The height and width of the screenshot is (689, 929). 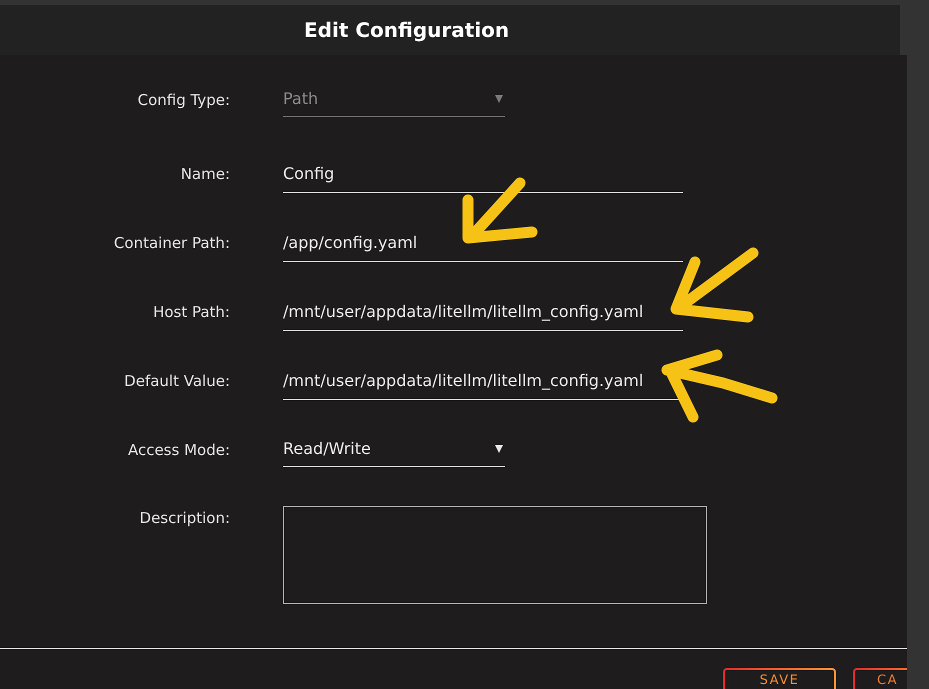 What do you see at coordinates (205, 174) in the screenshot?
I see `field-label: Name:` at bounding box center [205, 174].